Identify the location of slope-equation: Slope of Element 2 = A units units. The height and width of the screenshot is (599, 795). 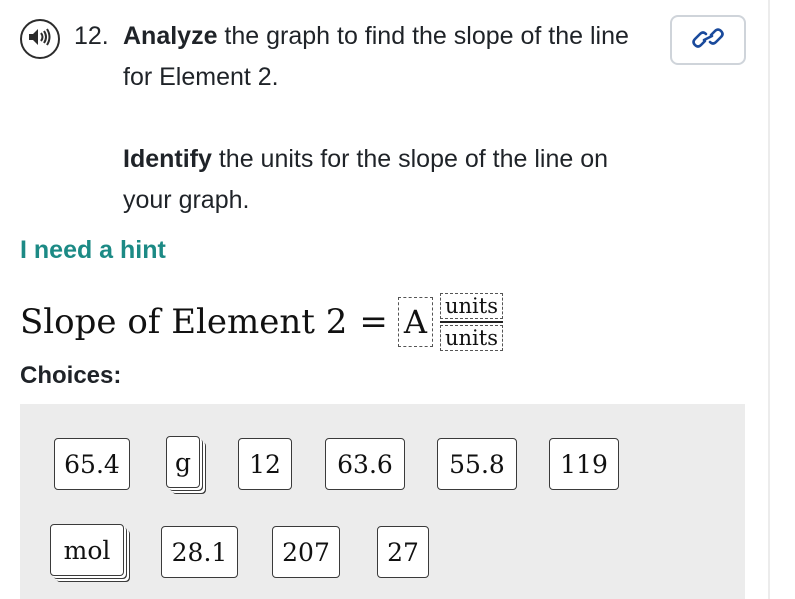
(261, 322).